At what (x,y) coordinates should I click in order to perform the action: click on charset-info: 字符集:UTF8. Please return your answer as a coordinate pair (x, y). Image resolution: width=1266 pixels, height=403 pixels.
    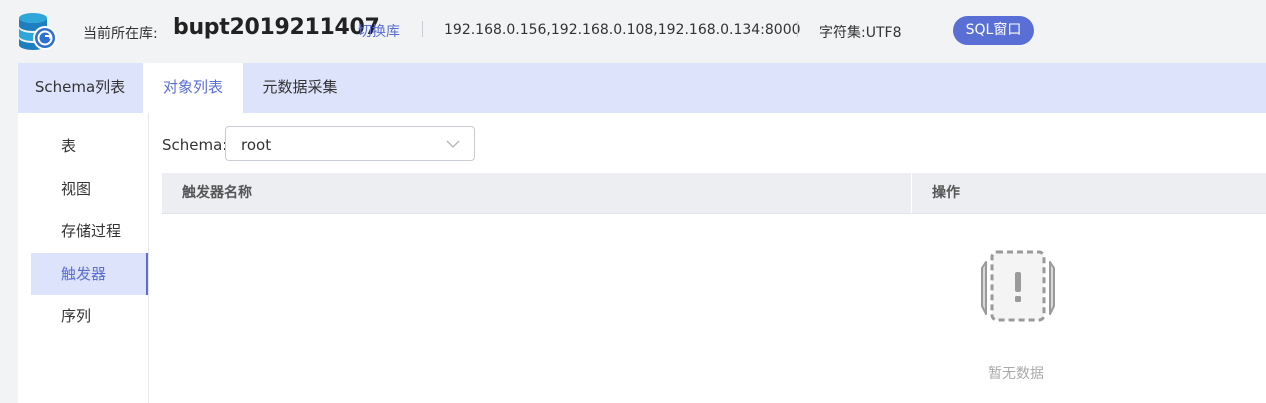
    Looking at the image, I should click on (860, 33).